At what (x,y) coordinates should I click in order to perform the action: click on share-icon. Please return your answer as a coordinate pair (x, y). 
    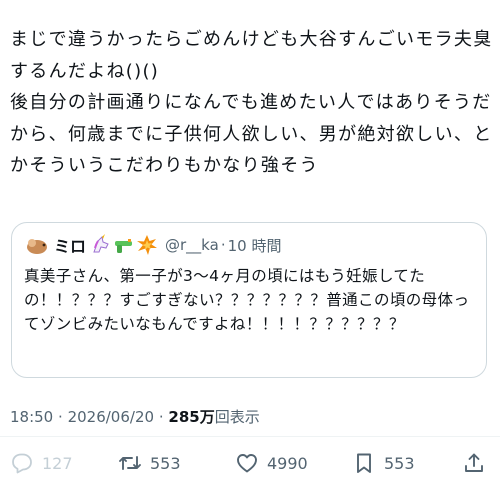
    Looking at the image, I should click on (474, 462).